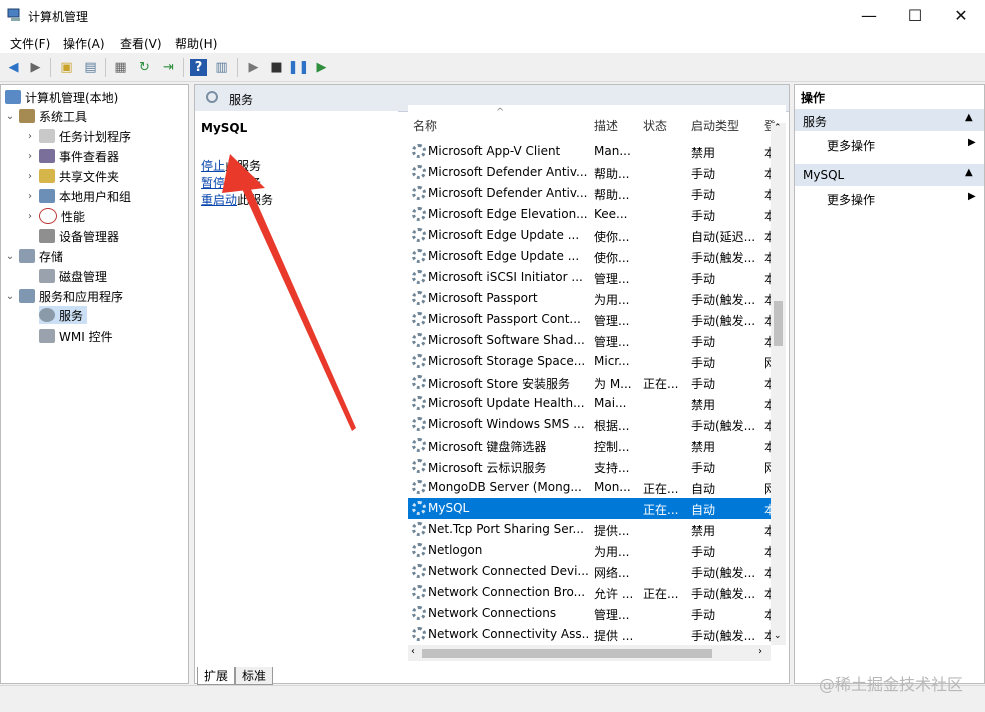  What do you see at coordinates (216, 676) in the screenshot?
I see `tab-extended: 扩展` at bounding box center [216, 676].